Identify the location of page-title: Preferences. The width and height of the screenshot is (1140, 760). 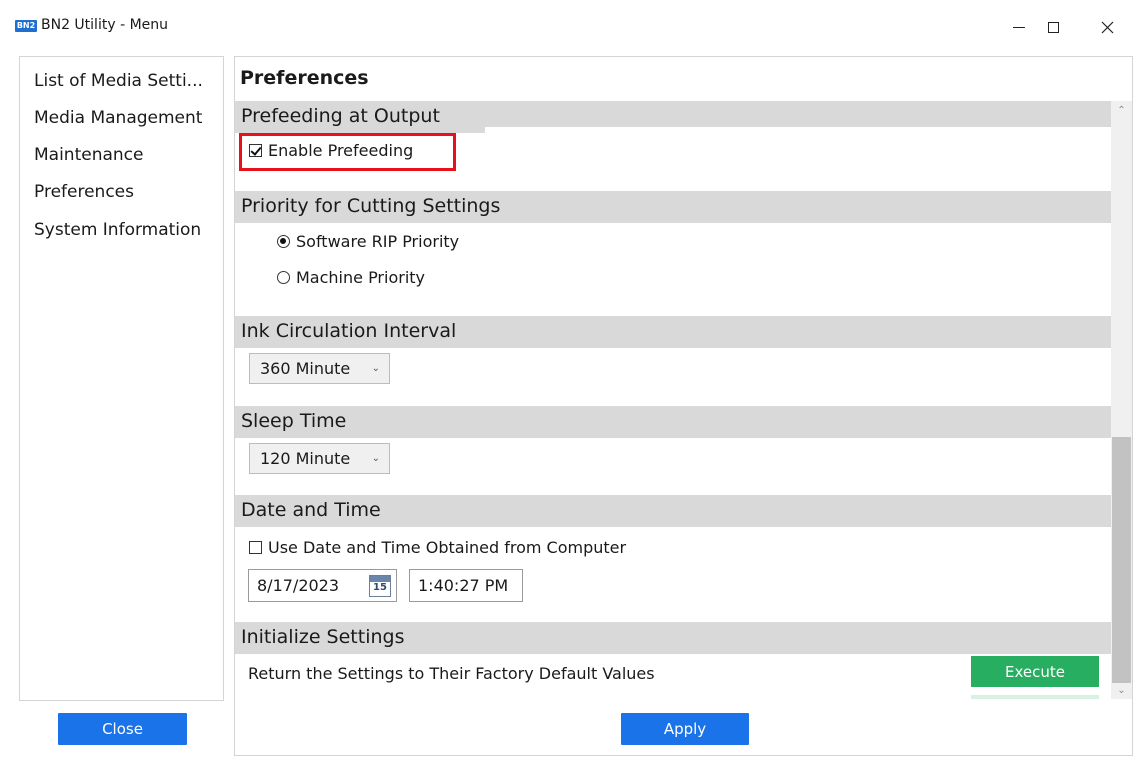
(304, 78).